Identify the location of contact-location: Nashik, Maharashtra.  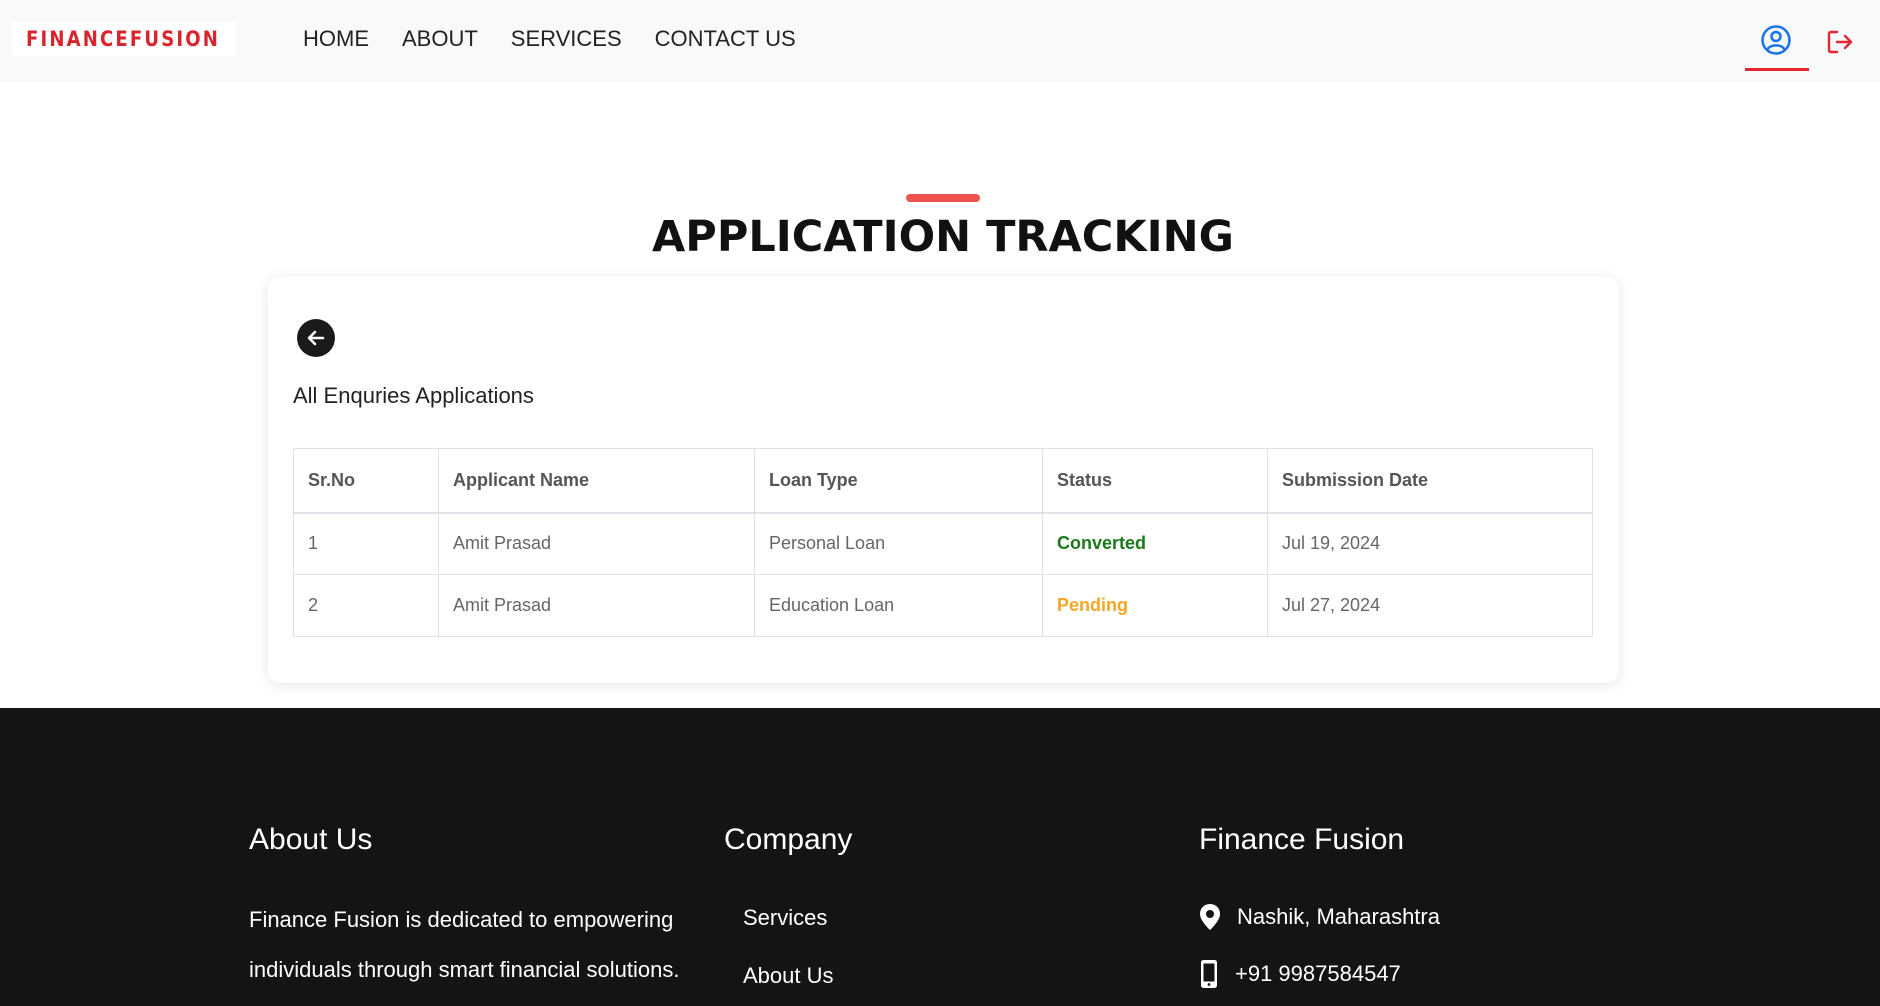
(1319, 917).